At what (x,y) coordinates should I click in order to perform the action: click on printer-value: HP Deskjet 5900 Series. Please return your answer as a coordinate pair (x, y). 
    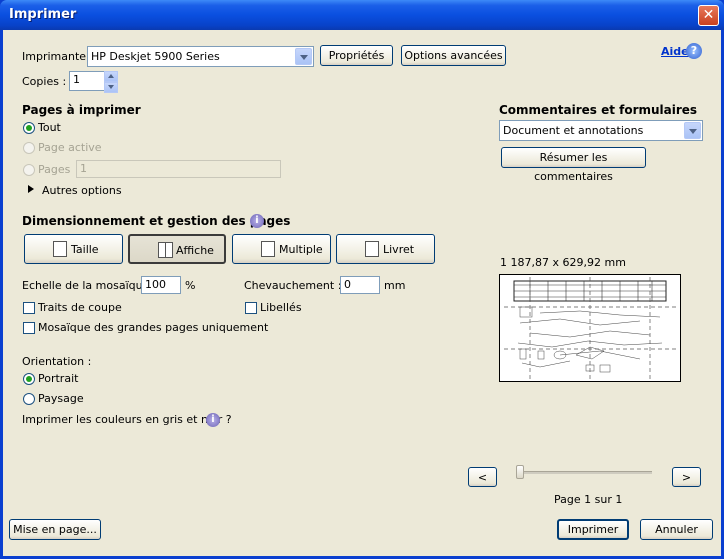
    Looking at the image, I should click on (155, 56).